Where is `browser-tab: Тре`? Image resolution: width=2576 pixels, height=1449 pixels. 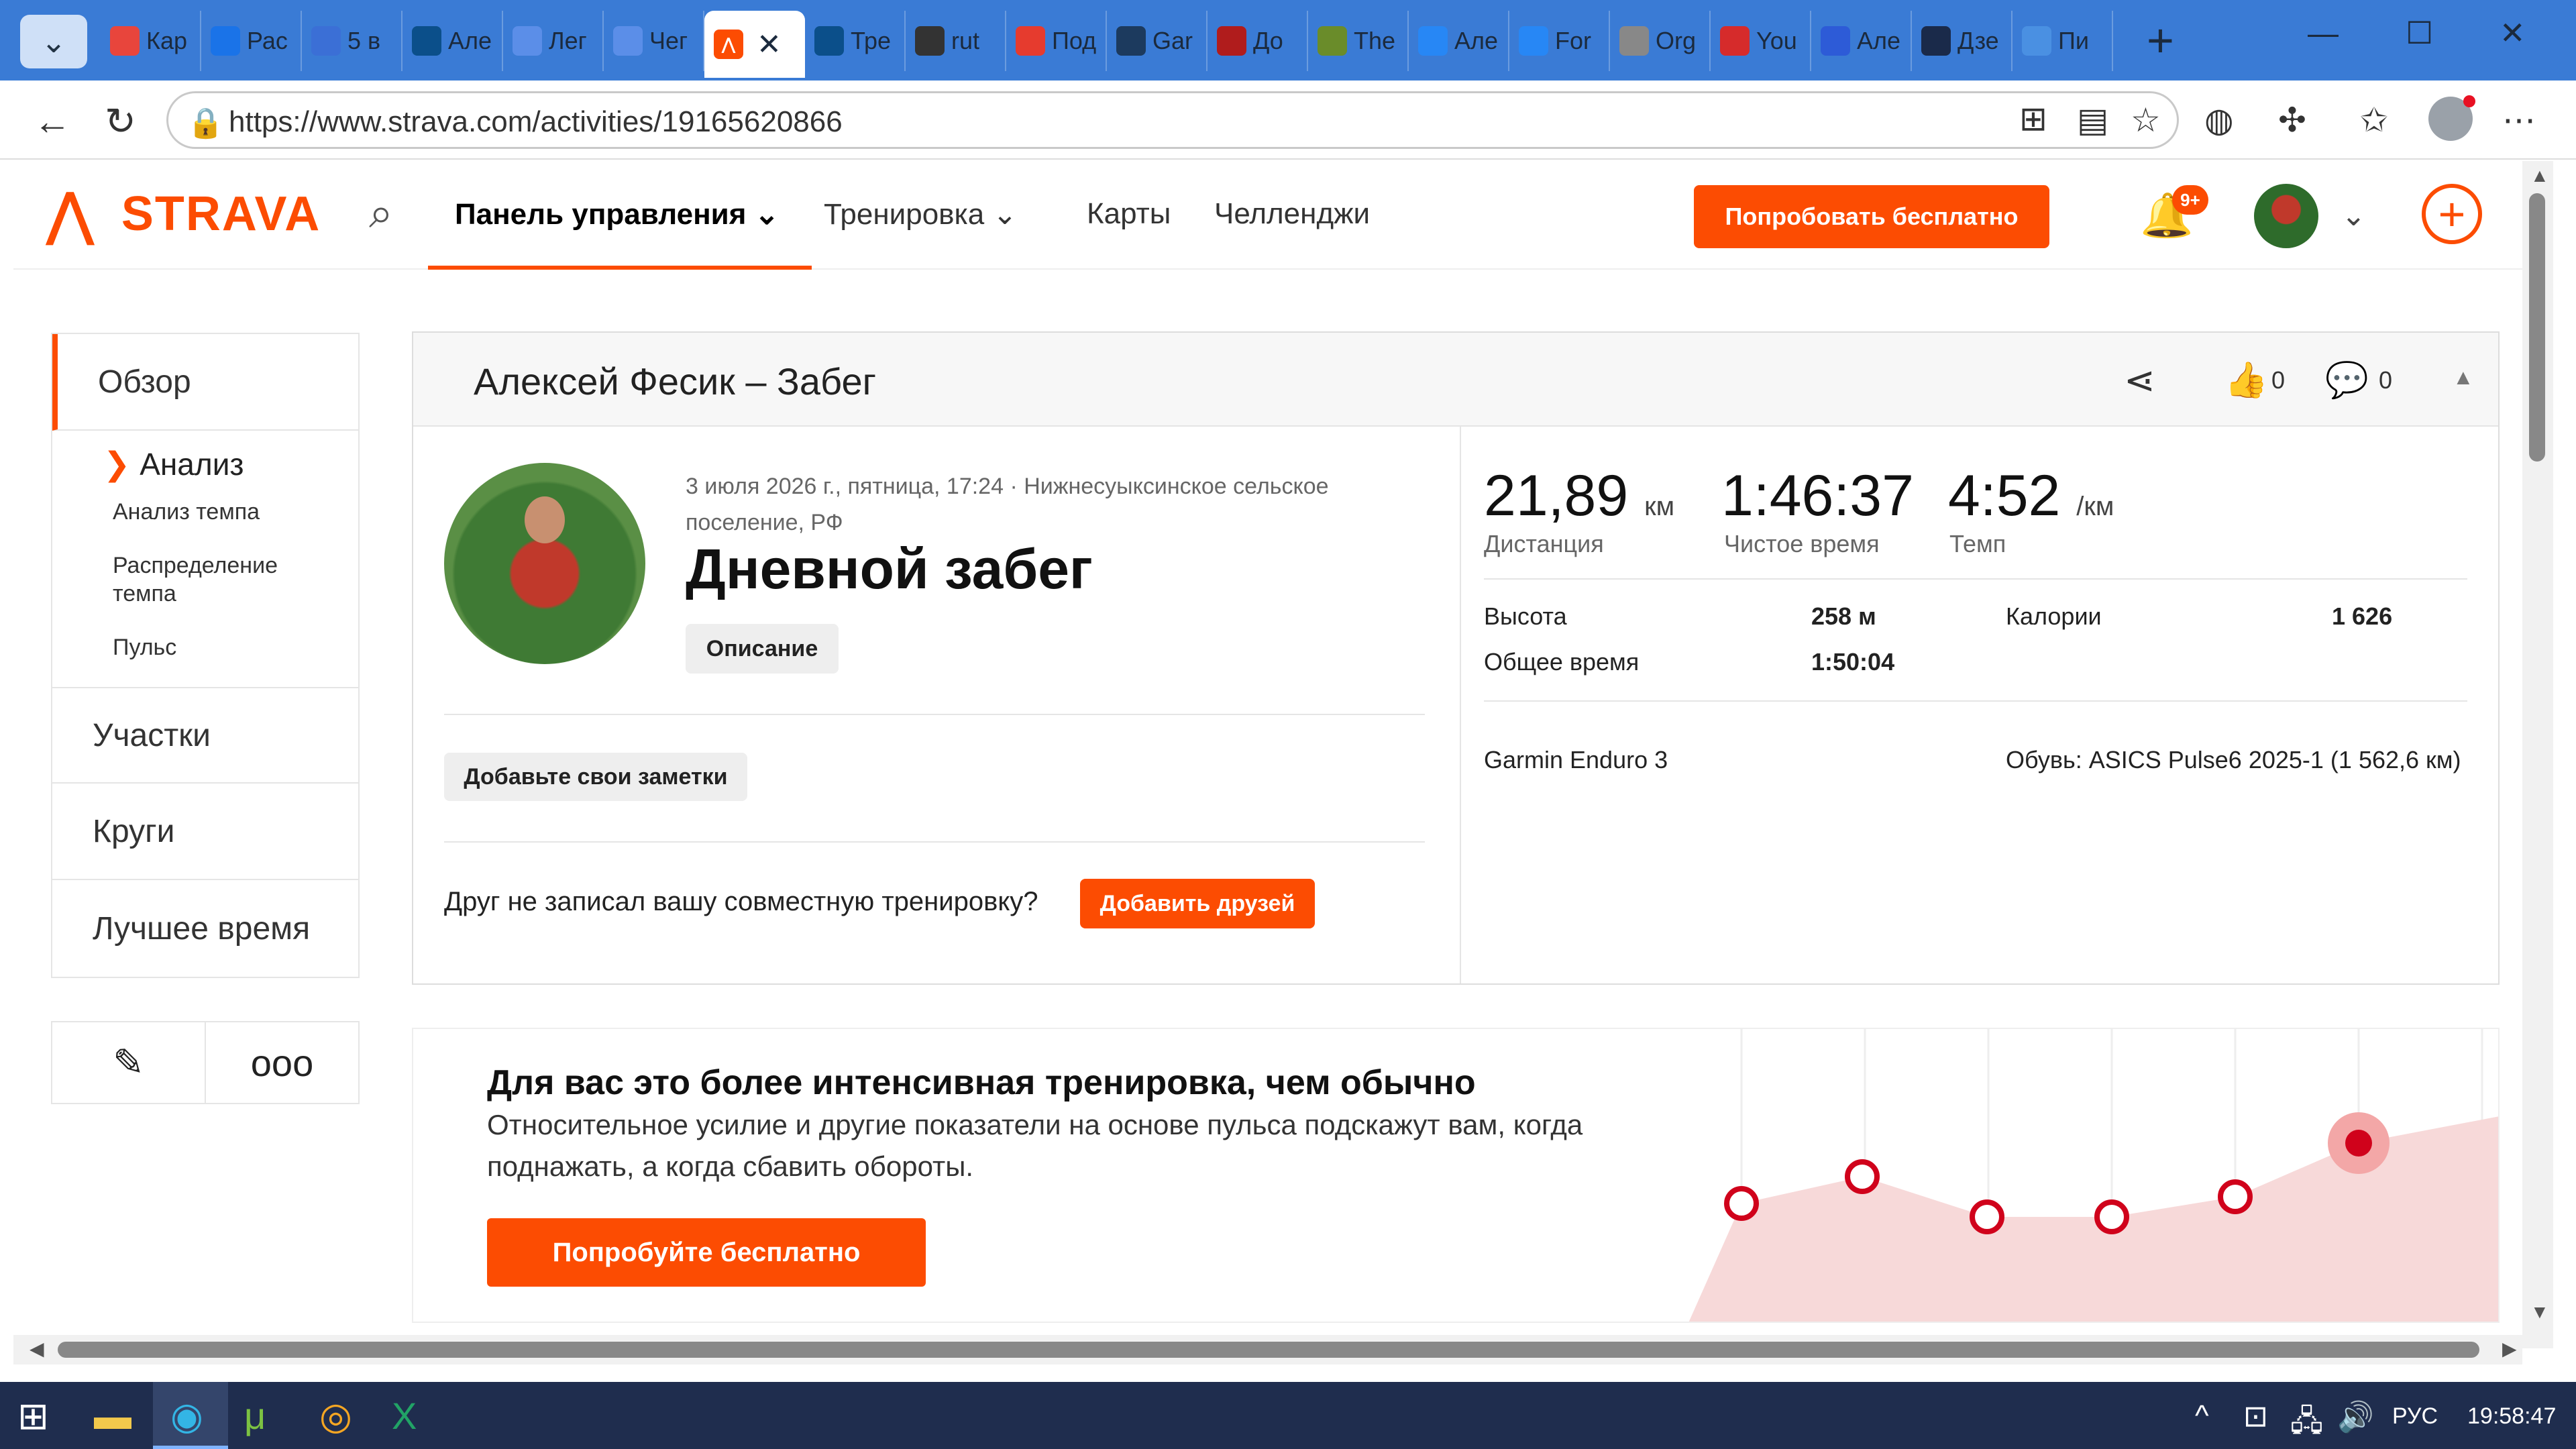
browser-tab: Тре is located at coordinates (855, 41).